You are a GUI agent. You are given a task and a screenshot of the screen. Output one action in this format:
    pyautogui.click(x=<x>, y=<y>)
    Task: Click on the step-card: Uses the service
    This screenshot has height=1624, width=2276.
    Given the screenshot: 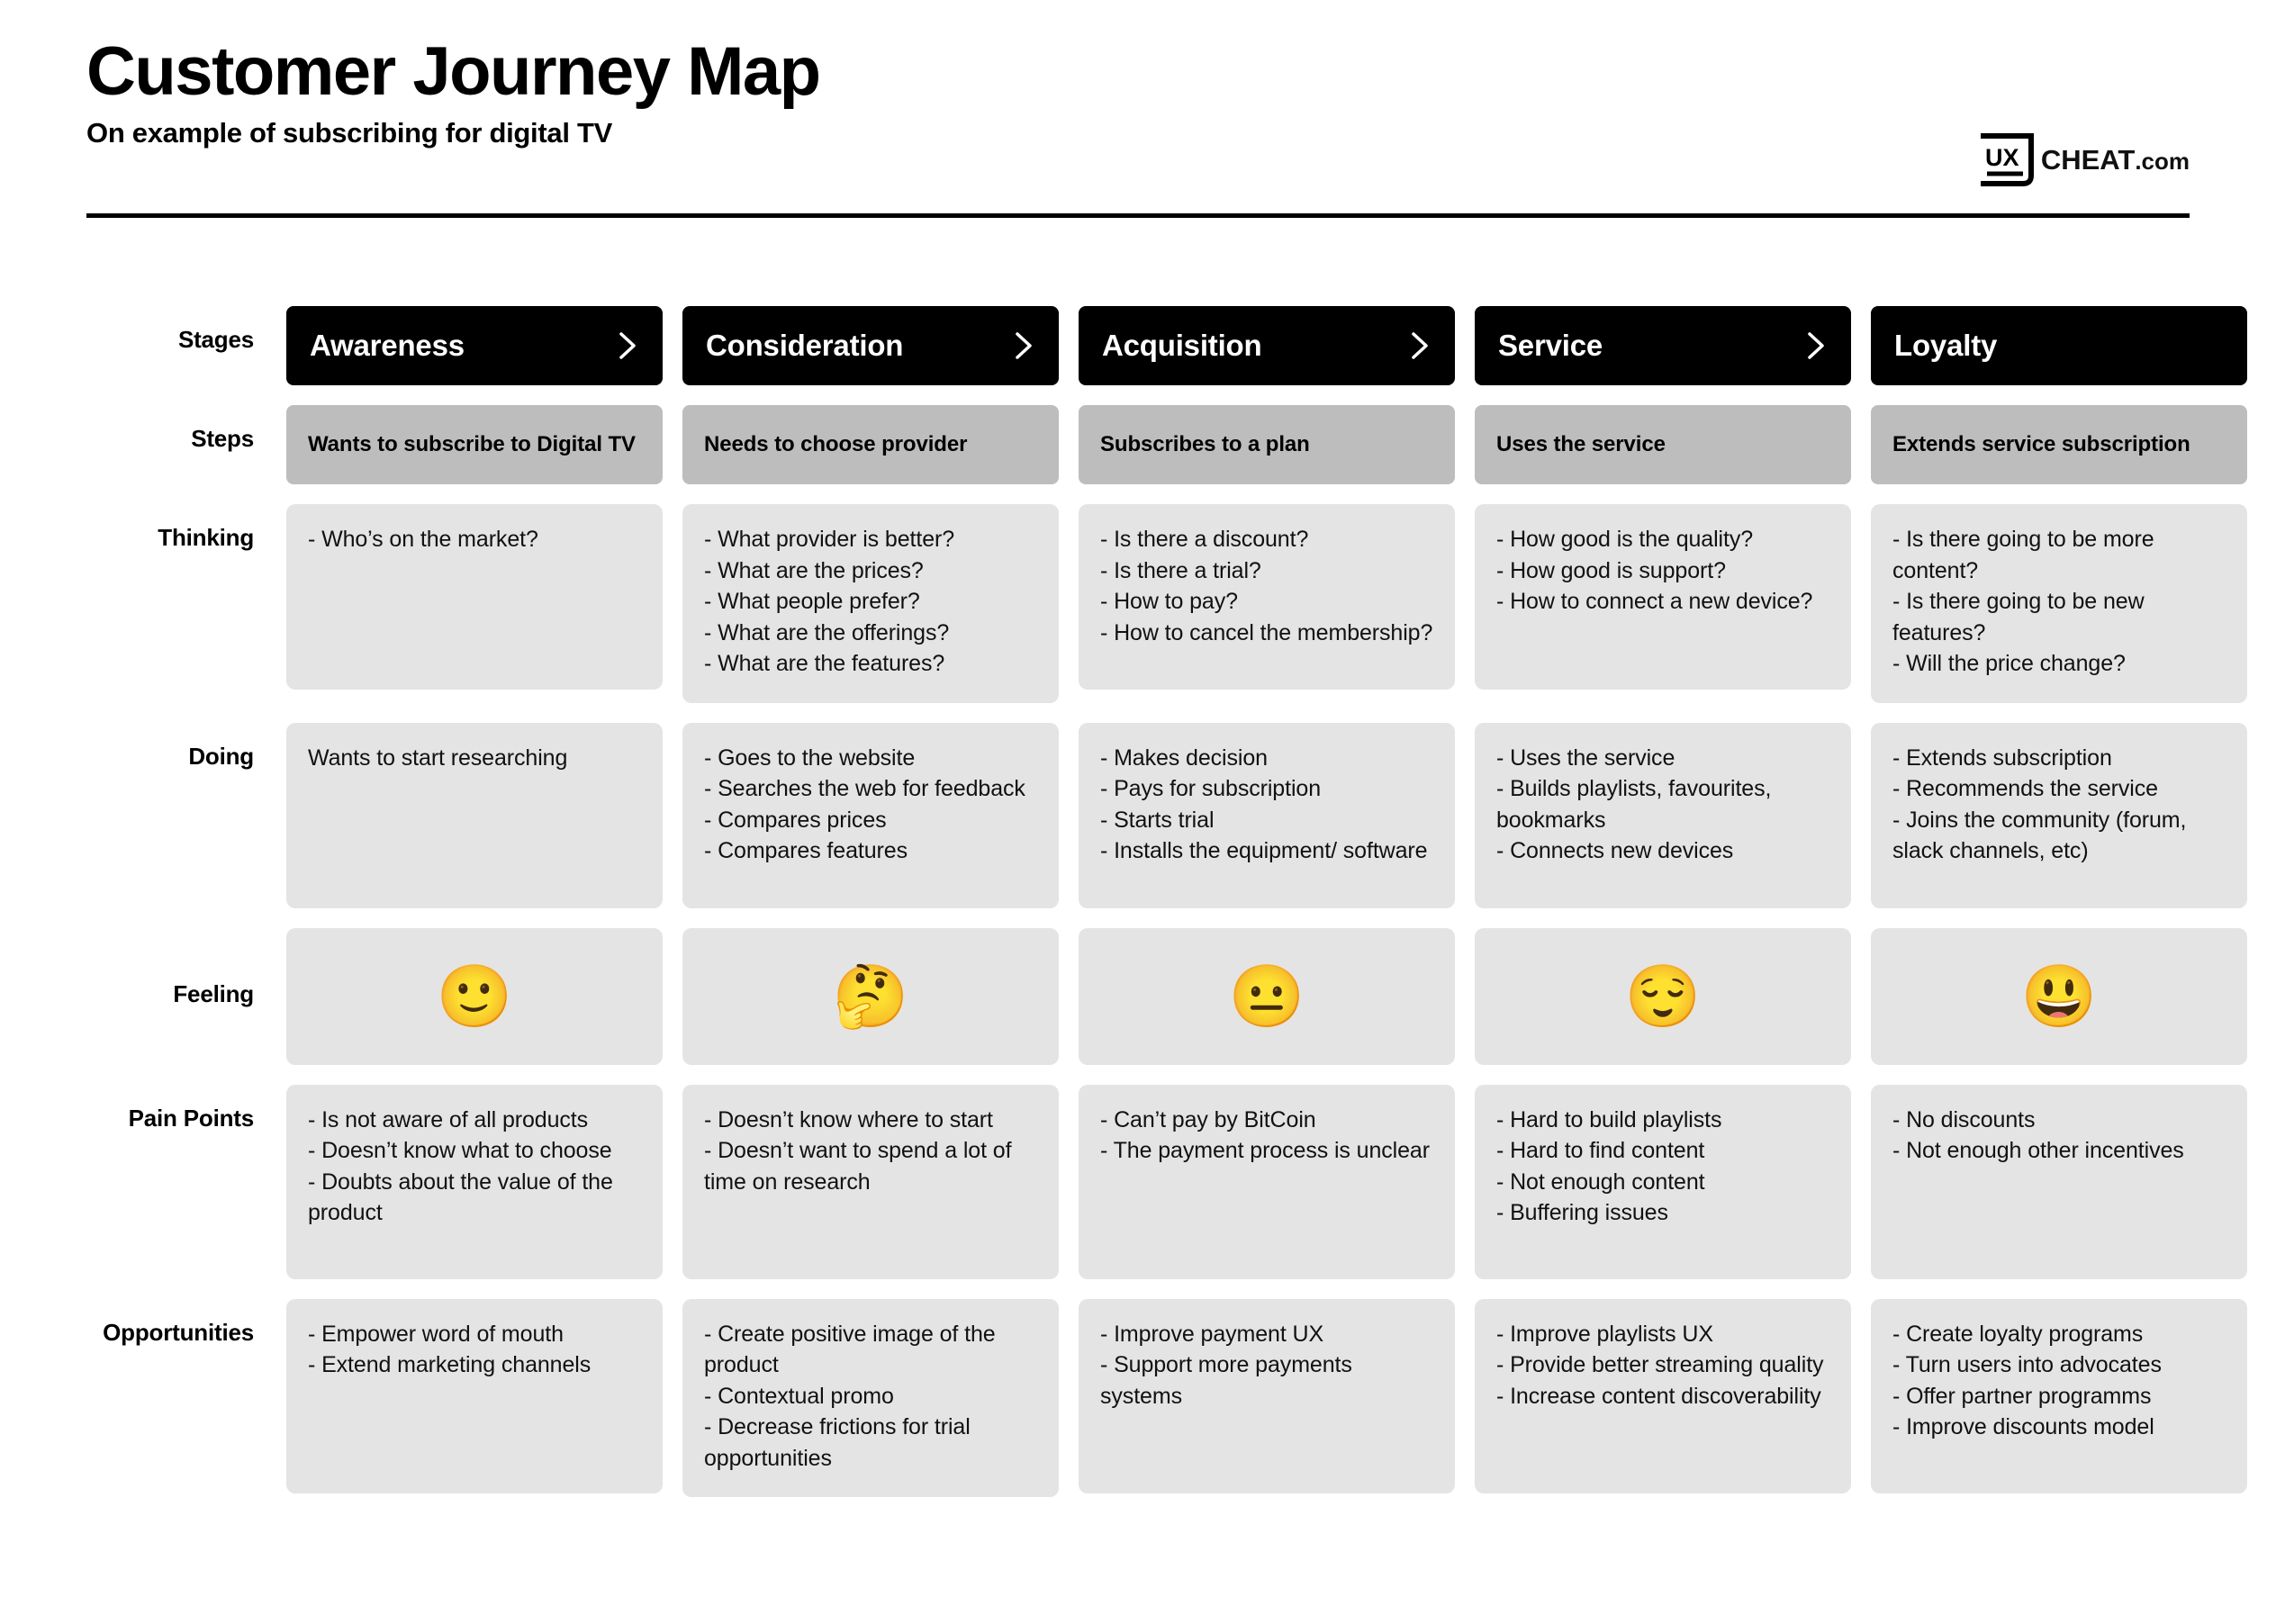 What is the action you would take?
    pyautogui.click(x=1663, y=444)
    